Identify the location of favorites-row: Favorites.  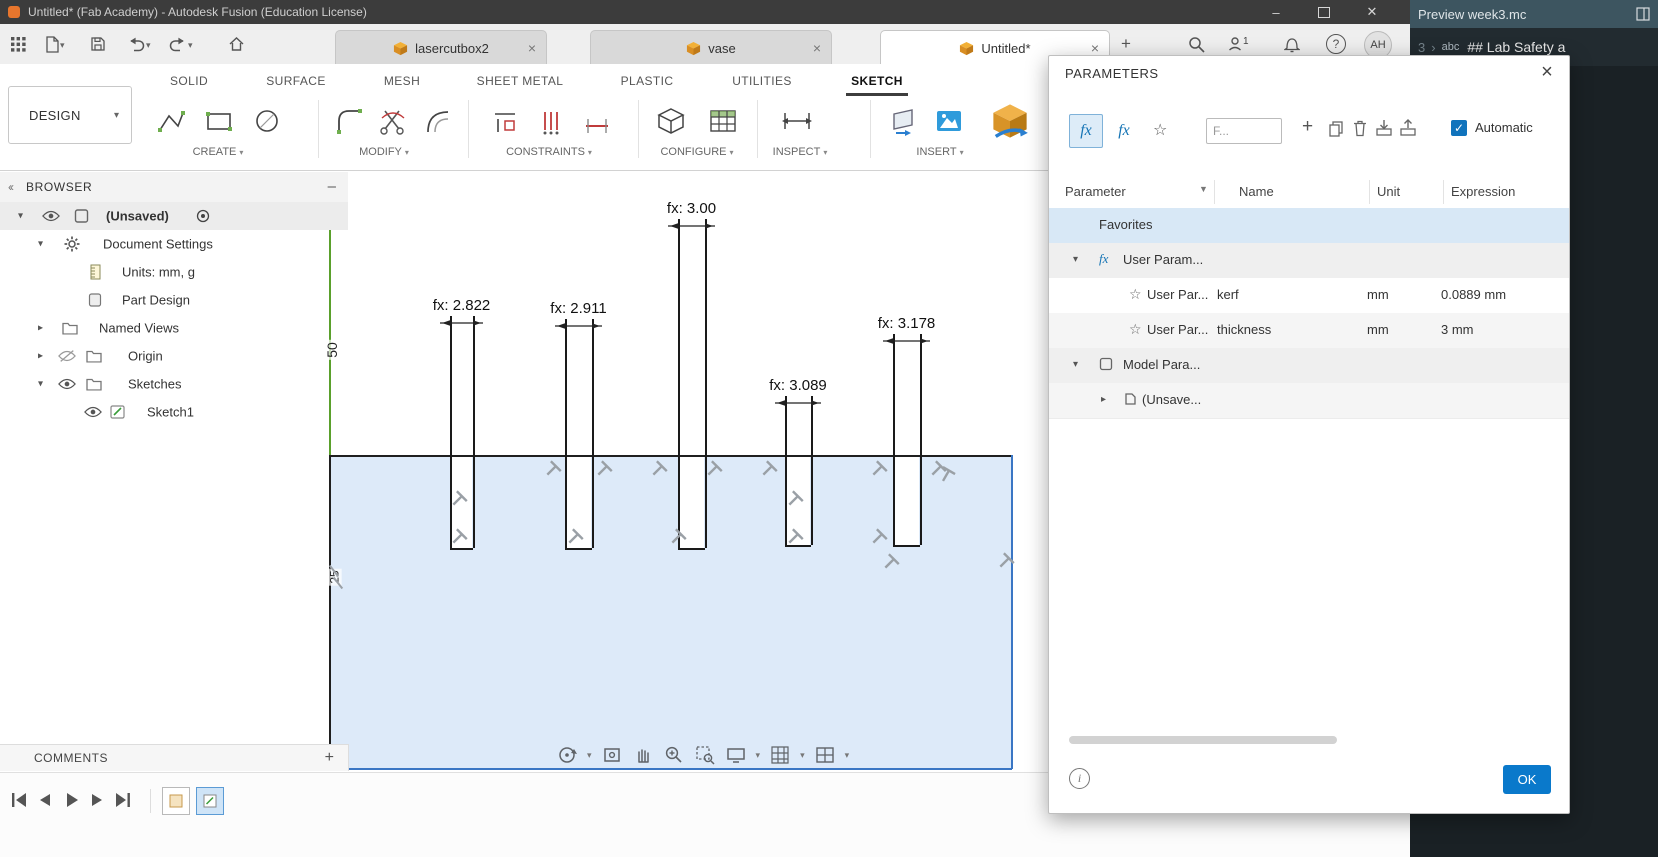
(1309, 226).